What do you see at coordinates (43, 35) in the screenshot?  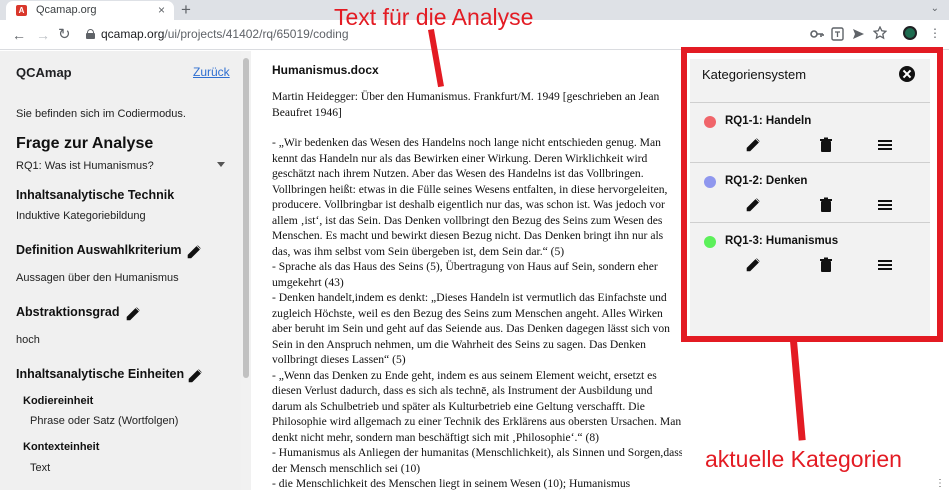 I see `forward-arrow-icon: →` at bounding box center [43, 35].